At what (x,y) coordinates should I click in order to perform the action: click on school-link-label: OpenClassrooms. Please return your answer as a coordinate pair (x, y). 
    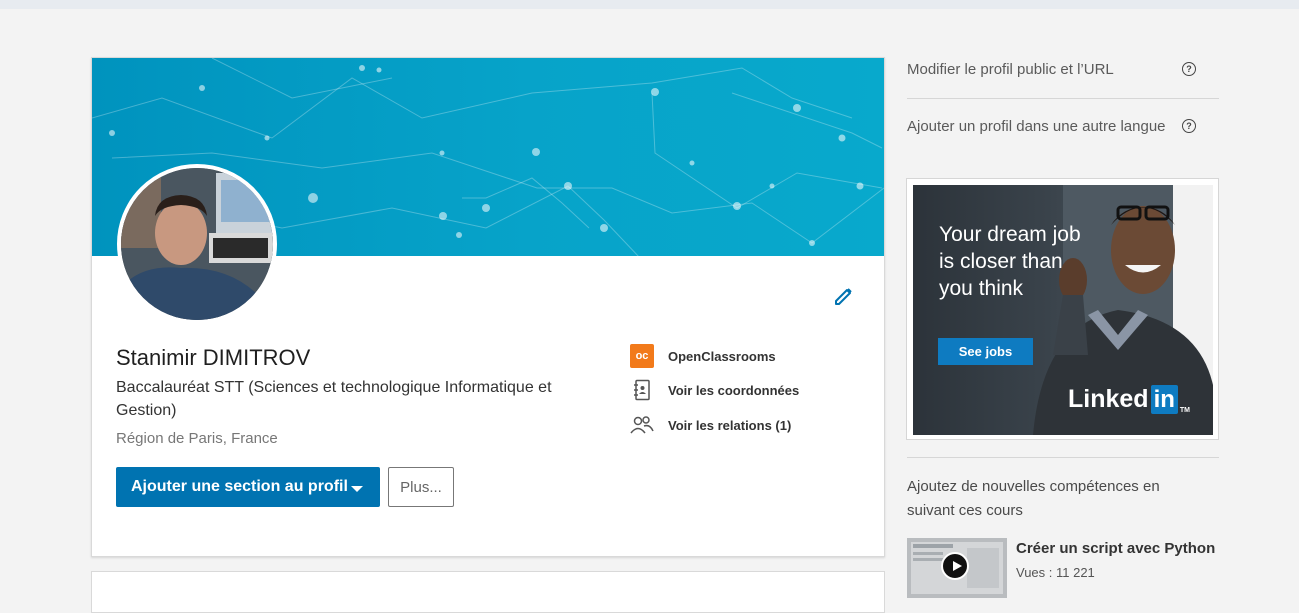
    Looking at the image, I should click on (722, 356).